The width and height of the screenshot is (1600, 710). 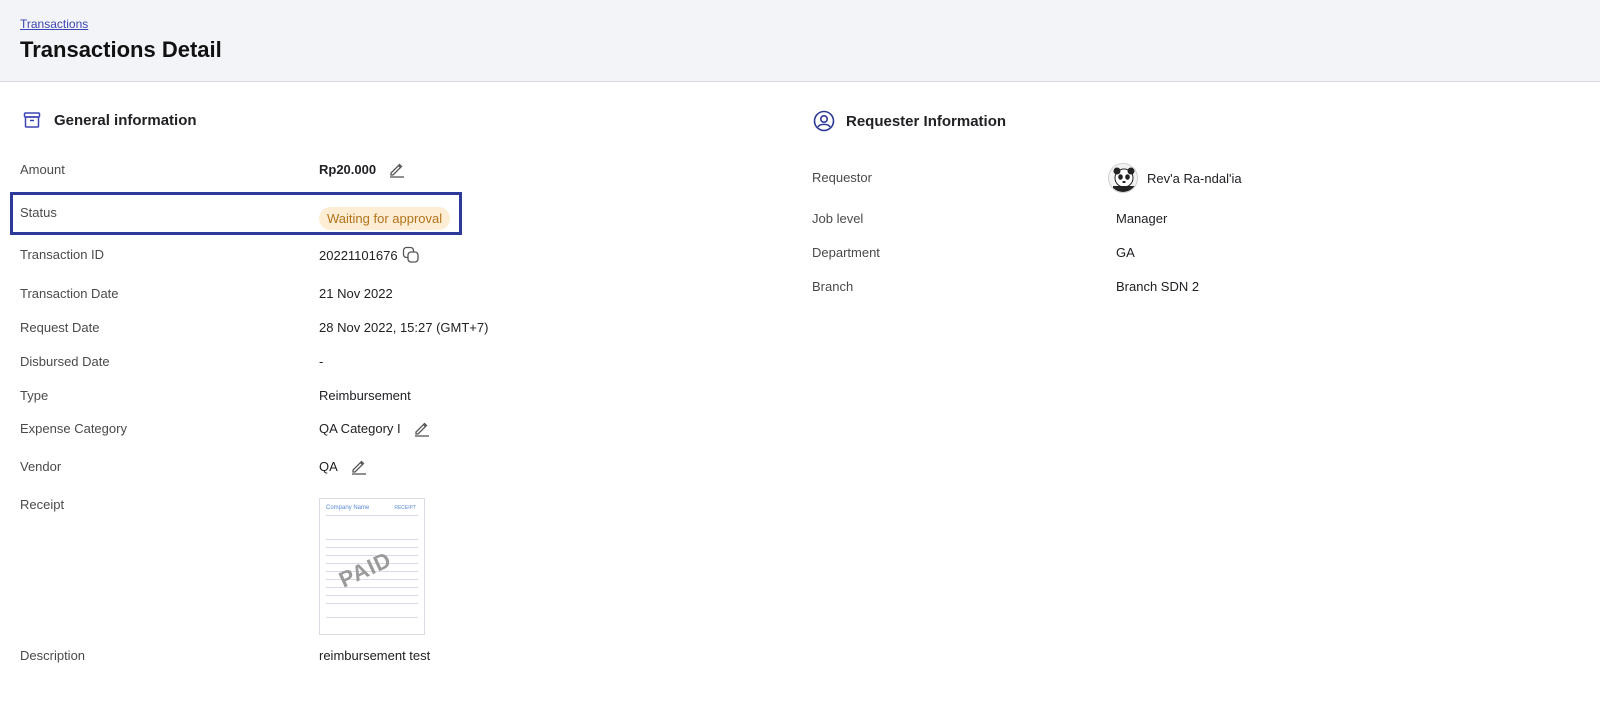 What do you see at coordinates (32, 120) in the screenshot?
I see `archive-box-icon` at bounding box center [32, 120].